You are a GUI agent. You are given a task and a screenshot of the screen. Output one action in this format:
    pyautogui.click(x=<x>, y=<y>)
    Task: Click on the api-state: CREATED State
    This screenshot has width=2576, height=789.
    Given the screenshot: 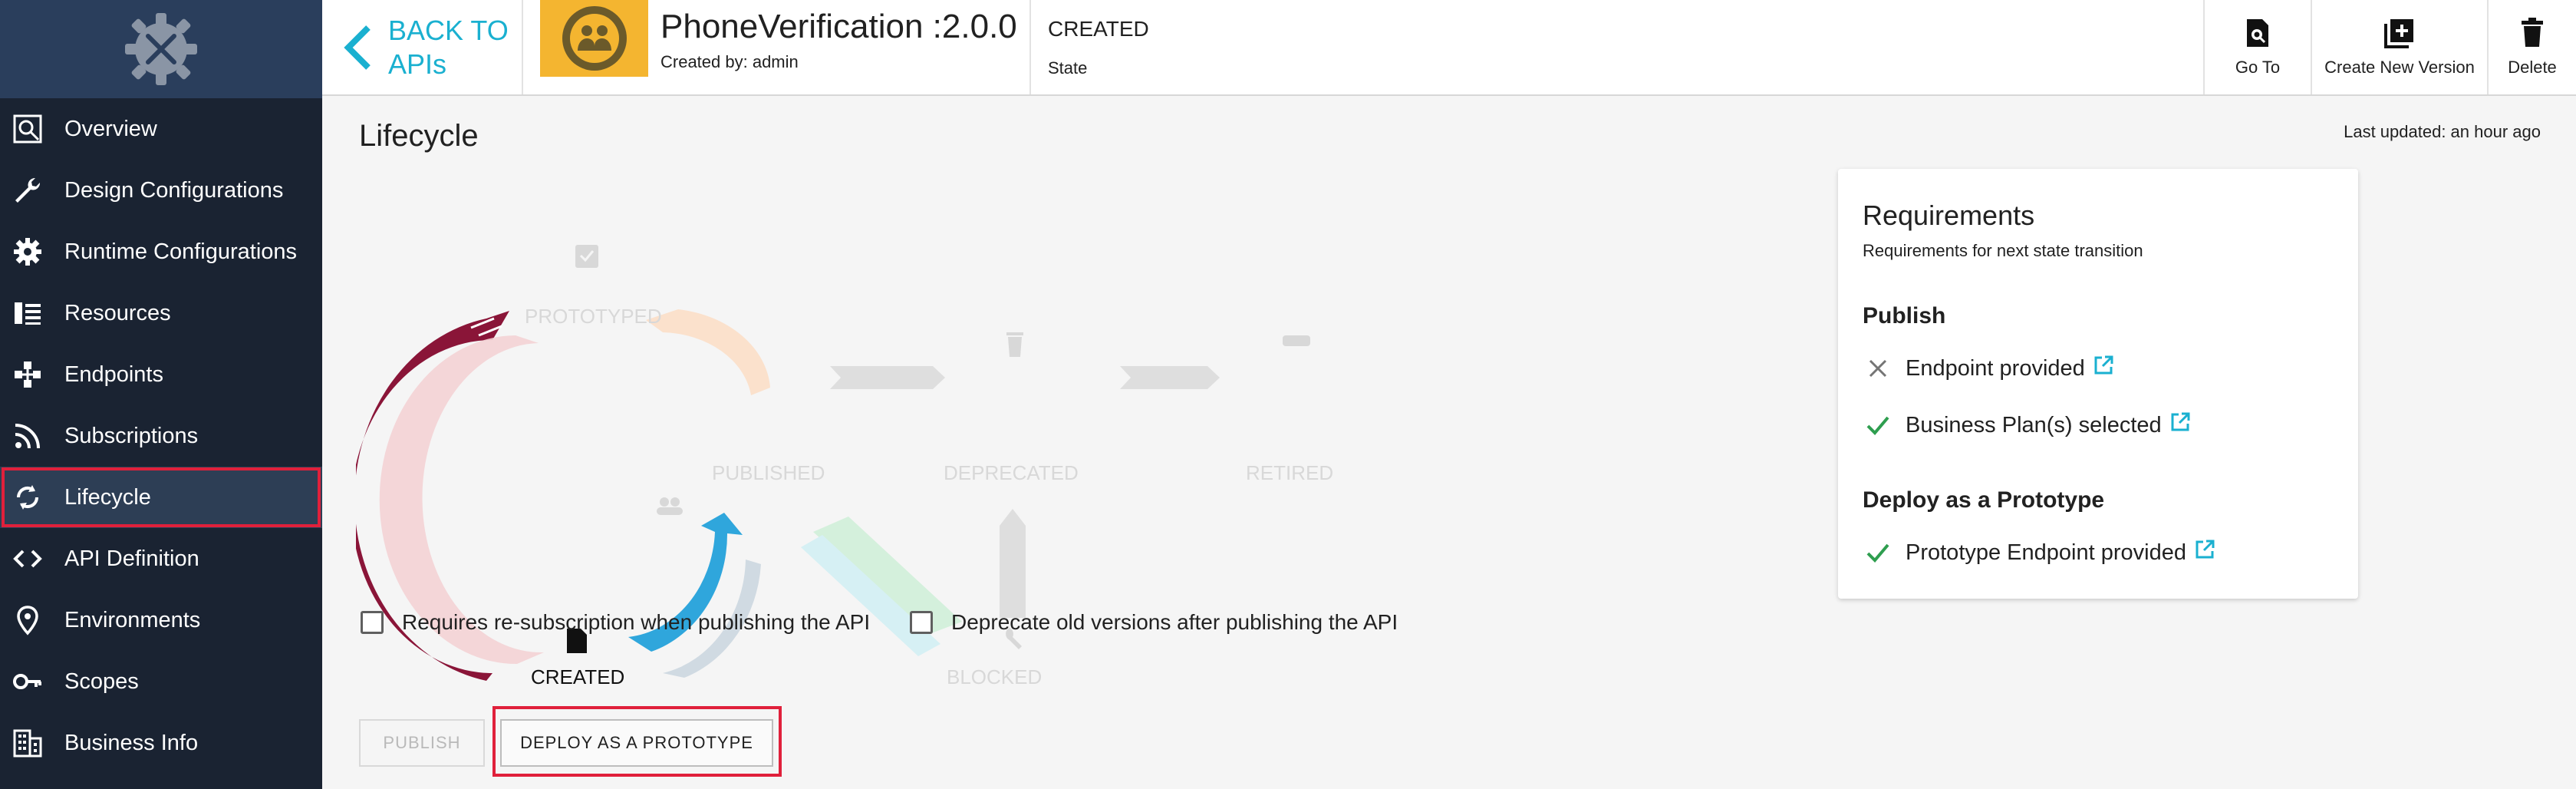 What is the action you would take?
    pyautogui.click(x=1089, y=47)
    